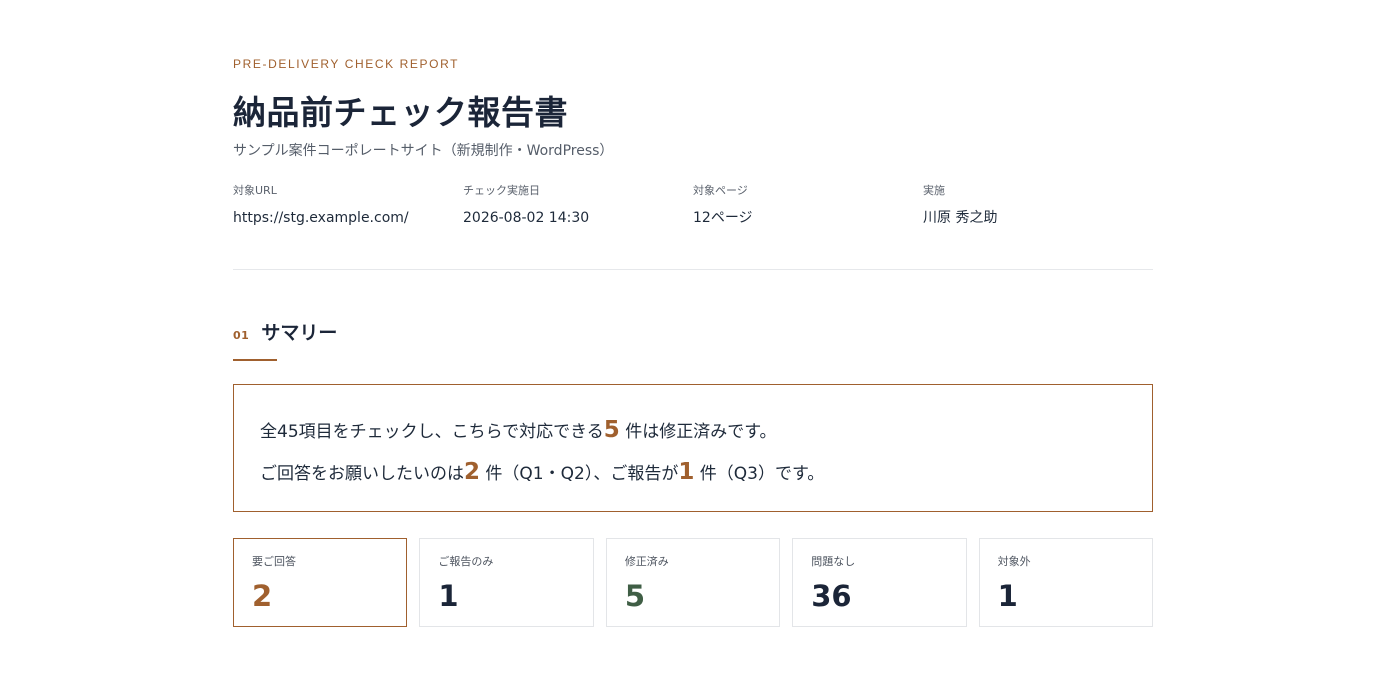 This screenshot has width=1400, height=700. I want to click on summary-text: 件（Q1・Q2）、ご報告が, so click(582, 474).